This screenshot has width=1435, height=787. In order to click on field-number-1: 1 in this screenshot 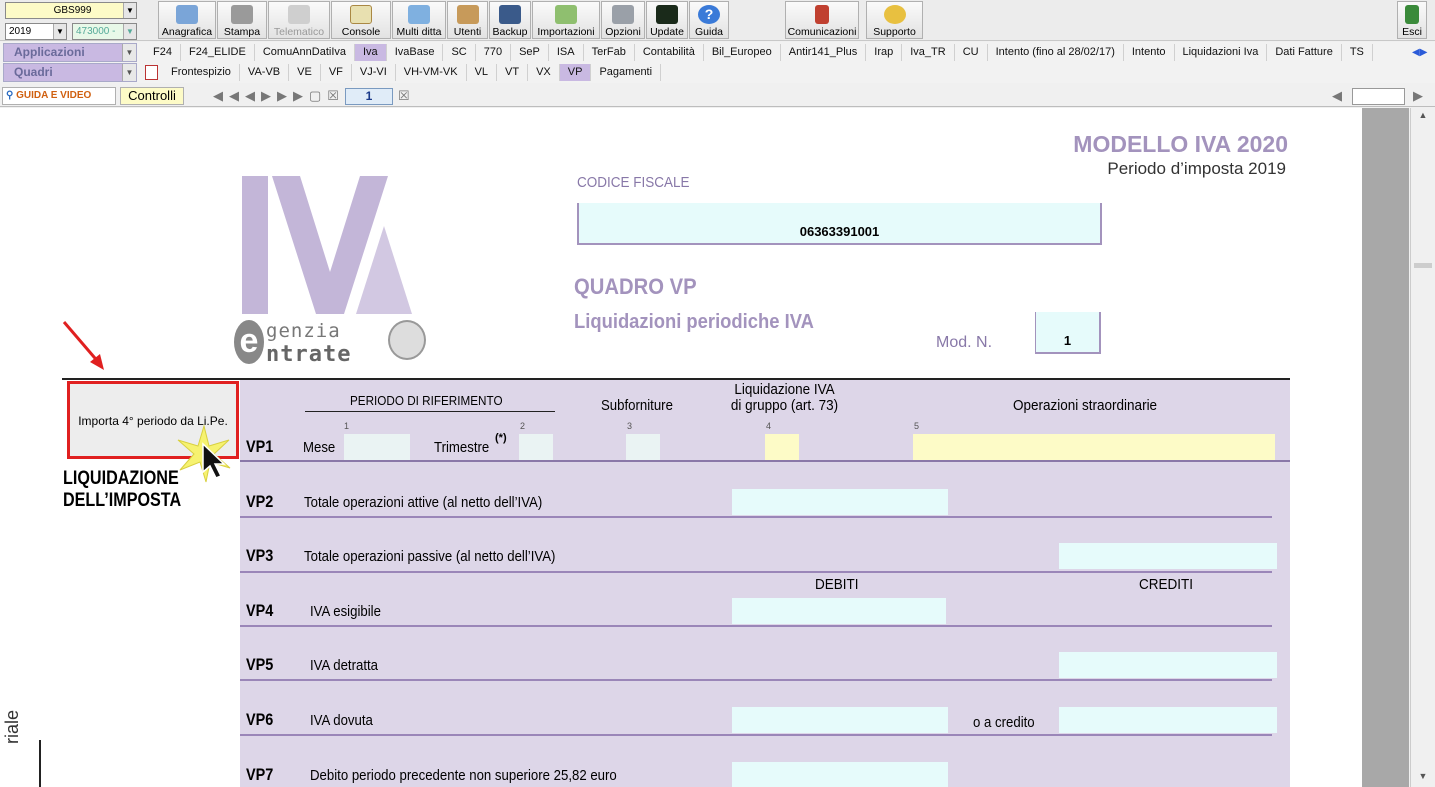, I will do `click(347, 426)`.